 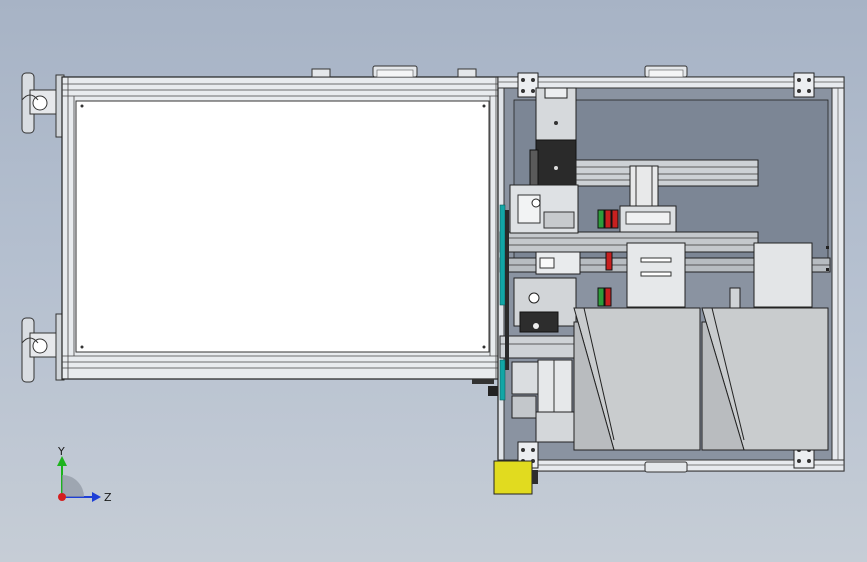 What do you see at coordinates (553, 139) in the screenshot?
I see `vertical-actuator` at bounding box center [553, 139].